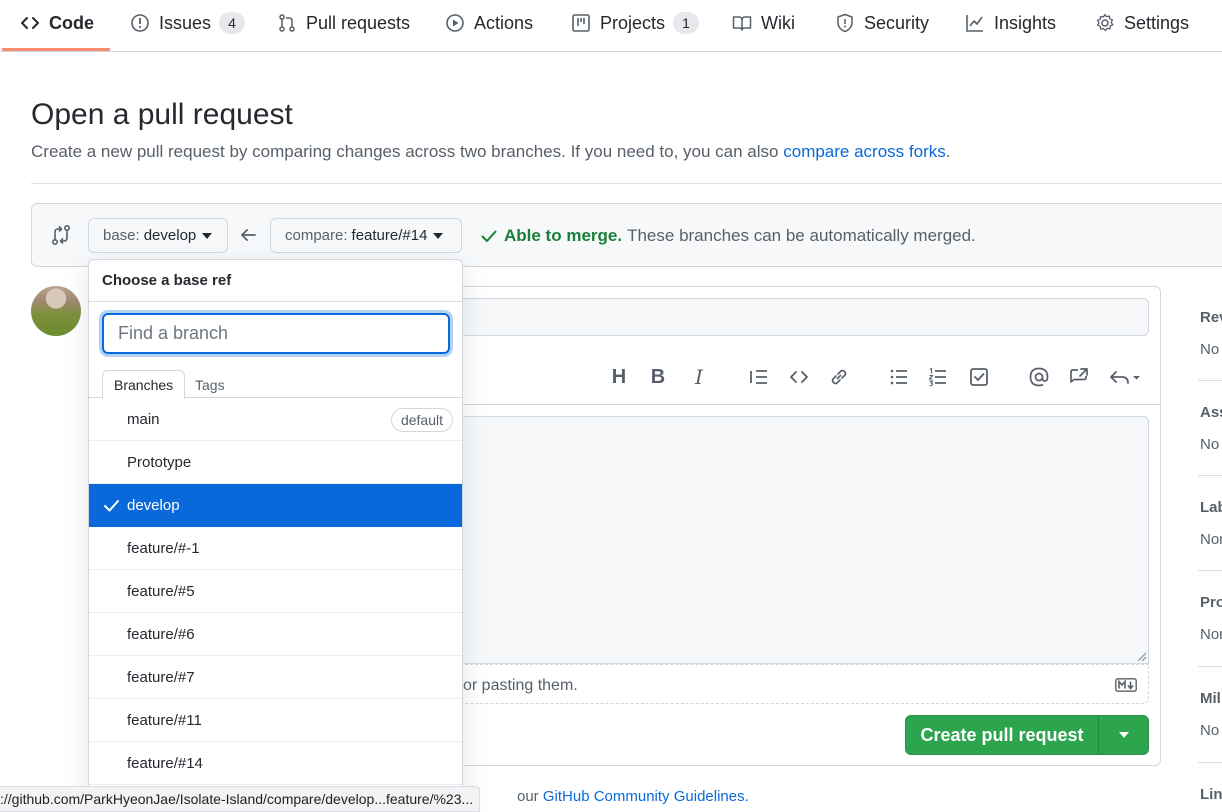  I want to click on italic-icon: I, so click(699, 377).